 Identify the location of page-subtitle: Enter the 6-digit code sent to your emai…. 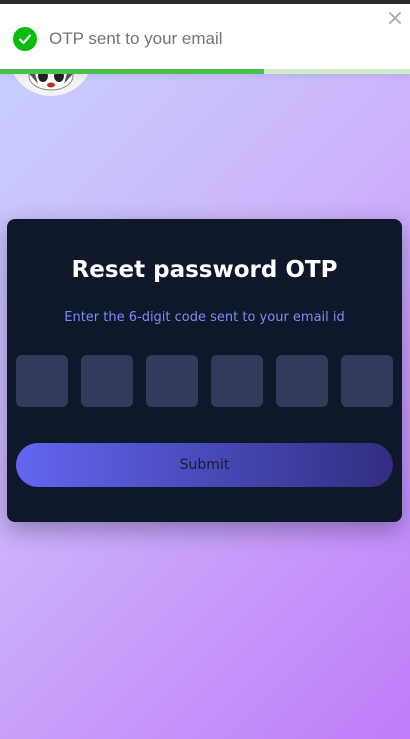
(204, 317).